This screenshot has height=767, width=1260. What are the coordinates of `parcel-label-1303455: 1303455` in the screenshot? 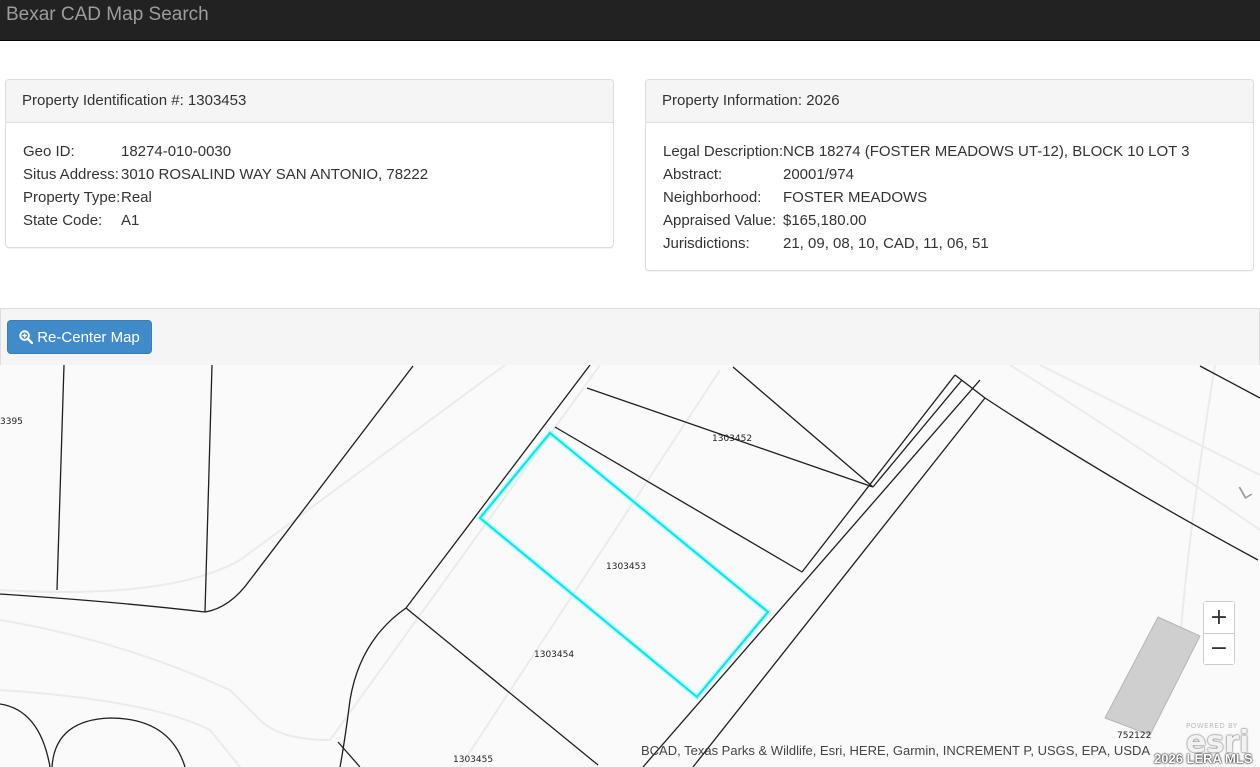 It's located at (473, 760).